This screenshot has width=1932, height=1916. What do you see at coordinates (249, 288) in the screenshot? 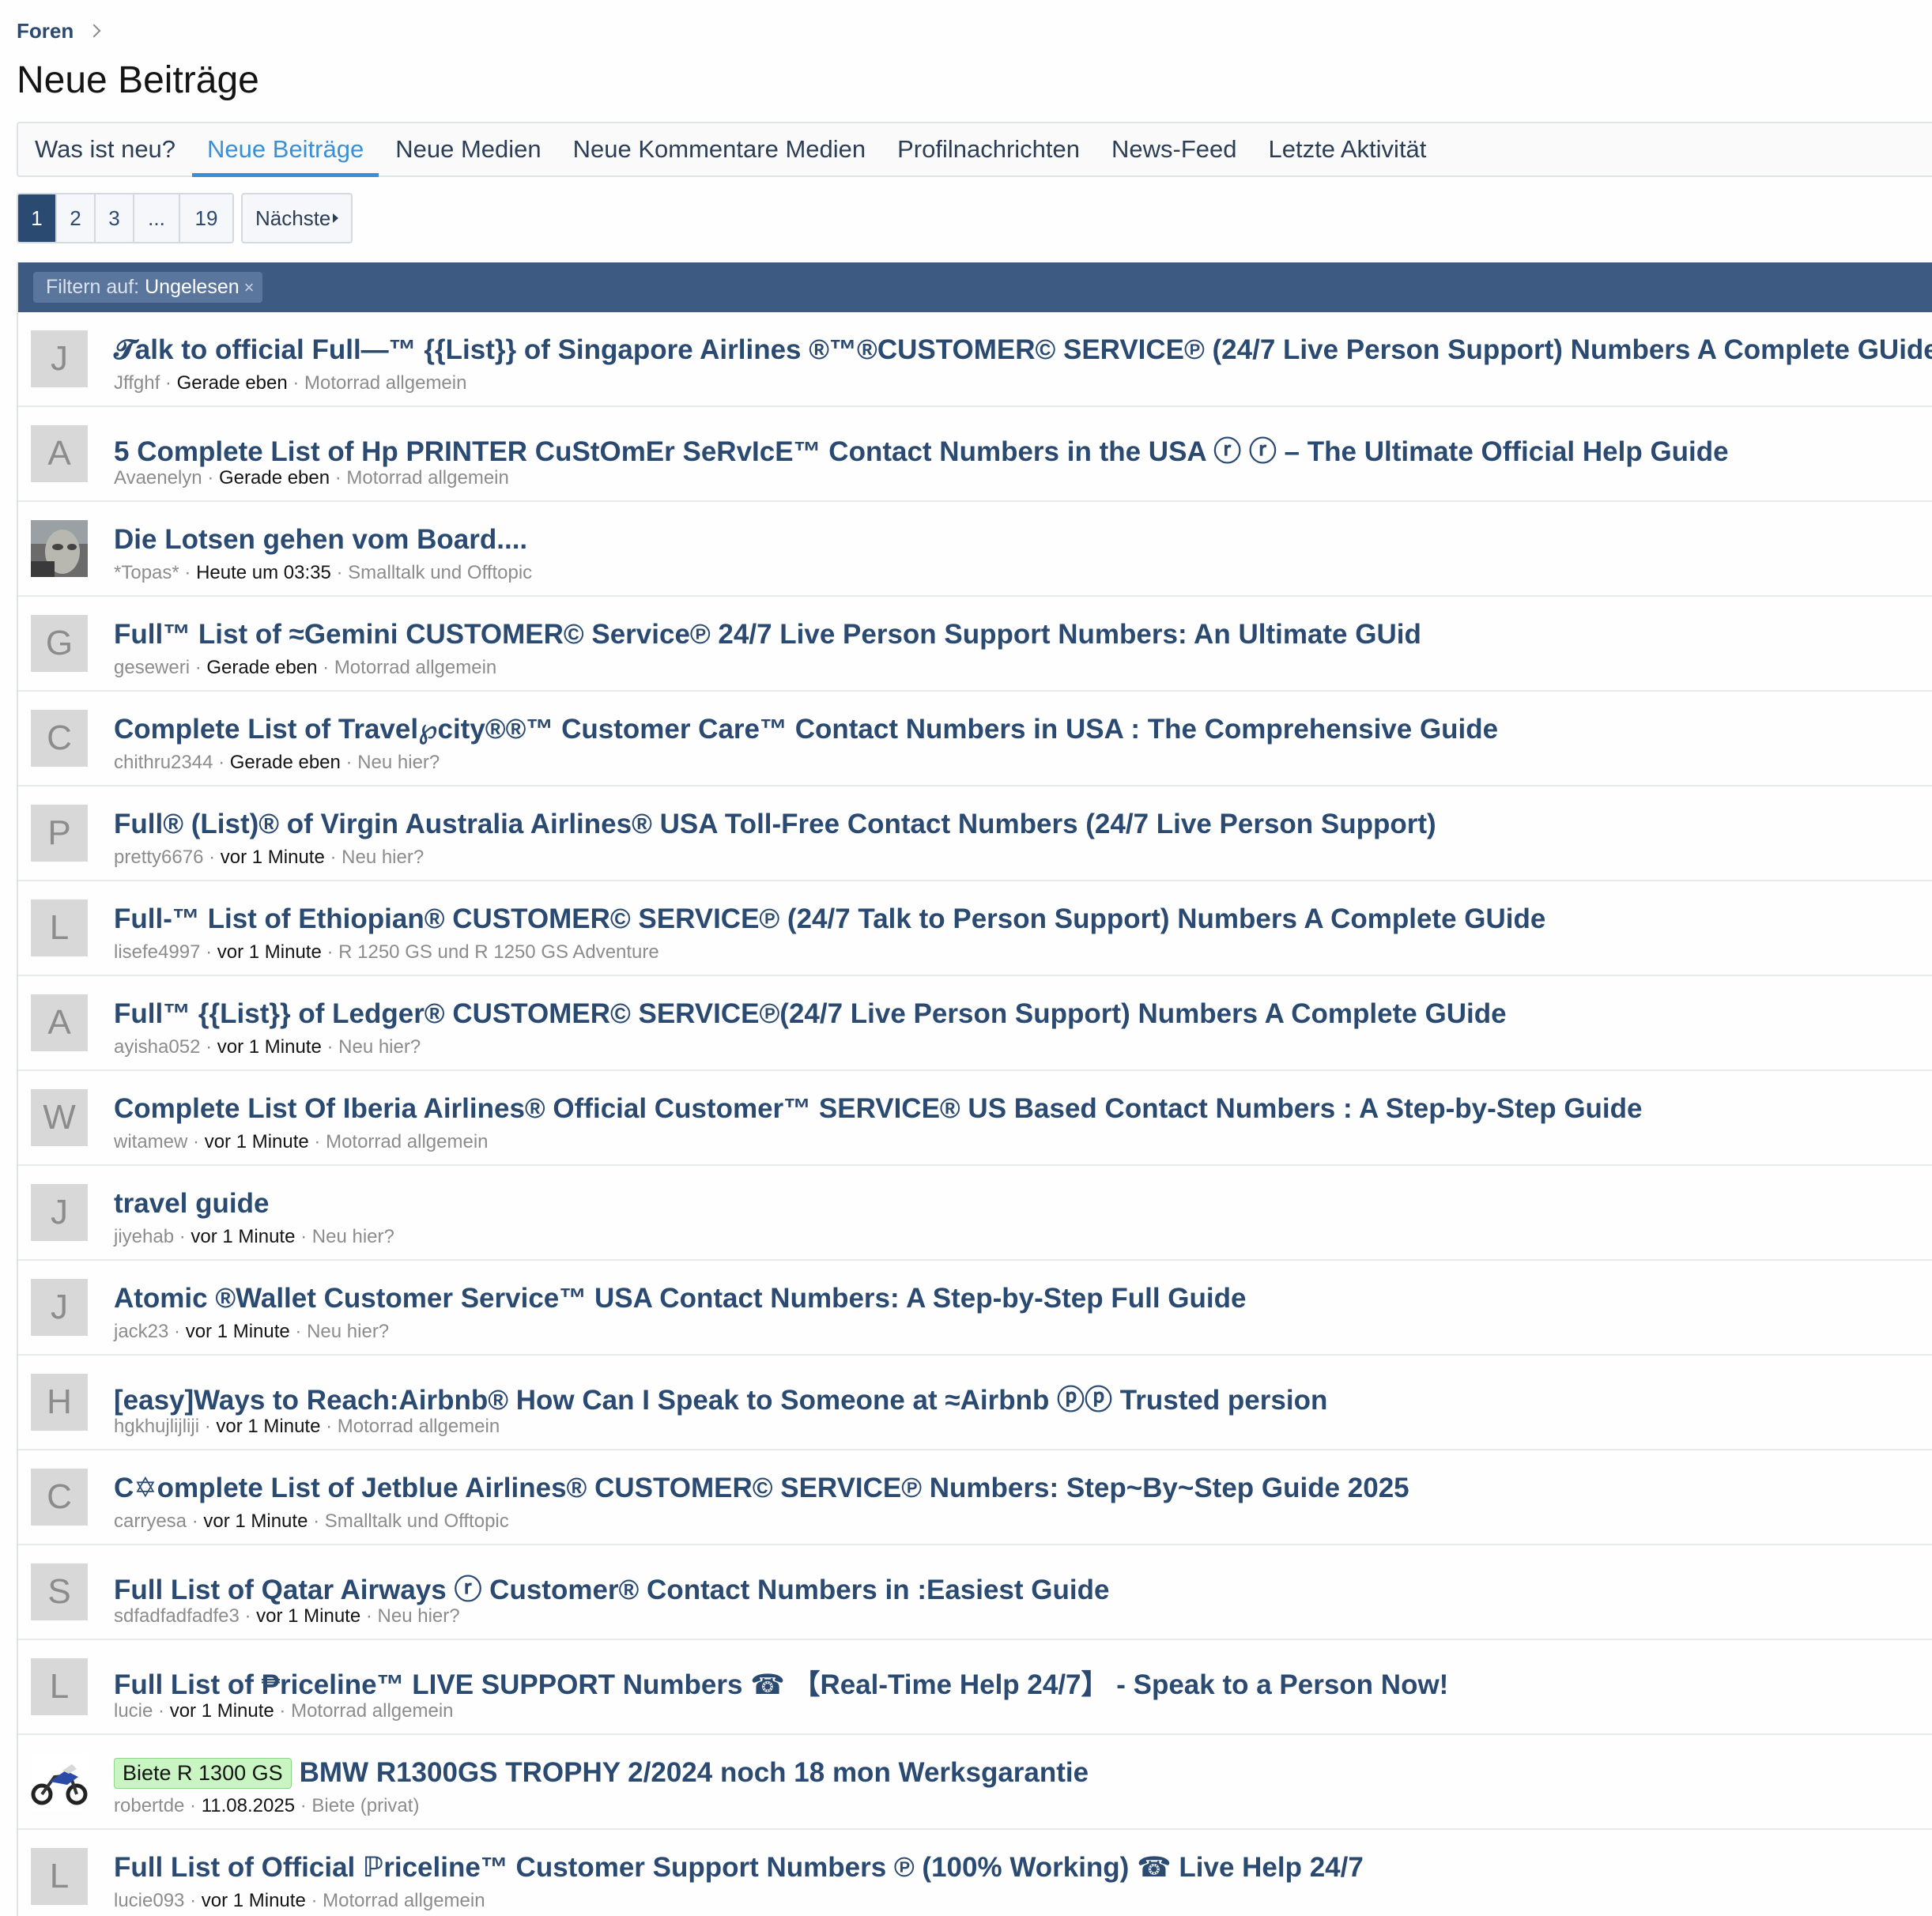
I see `close-icon: ×` at bounding box center [249, 288].